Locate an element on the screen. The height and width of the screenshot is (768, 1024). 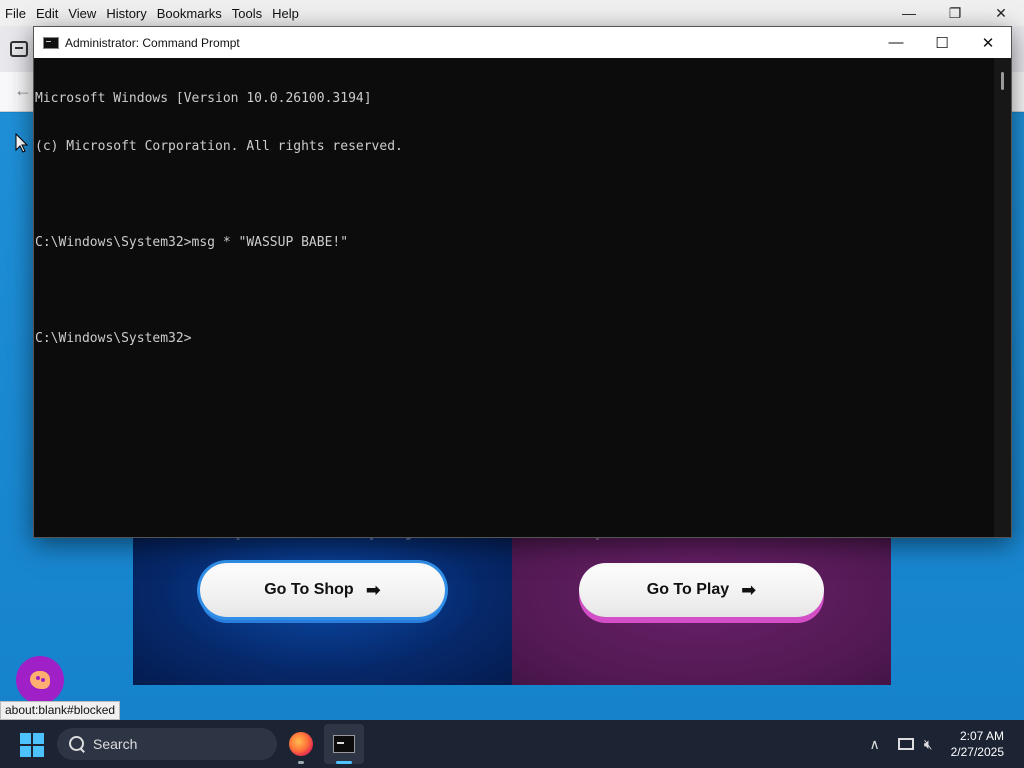
volume-muted-icon: 🔇︎ is located at coordinates (928, 744).